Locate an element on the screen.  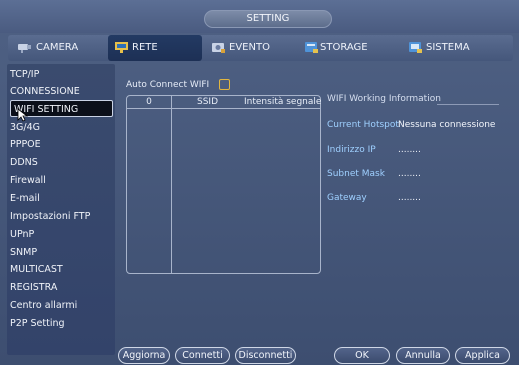
column-divider is located at coordinates (171, 184).